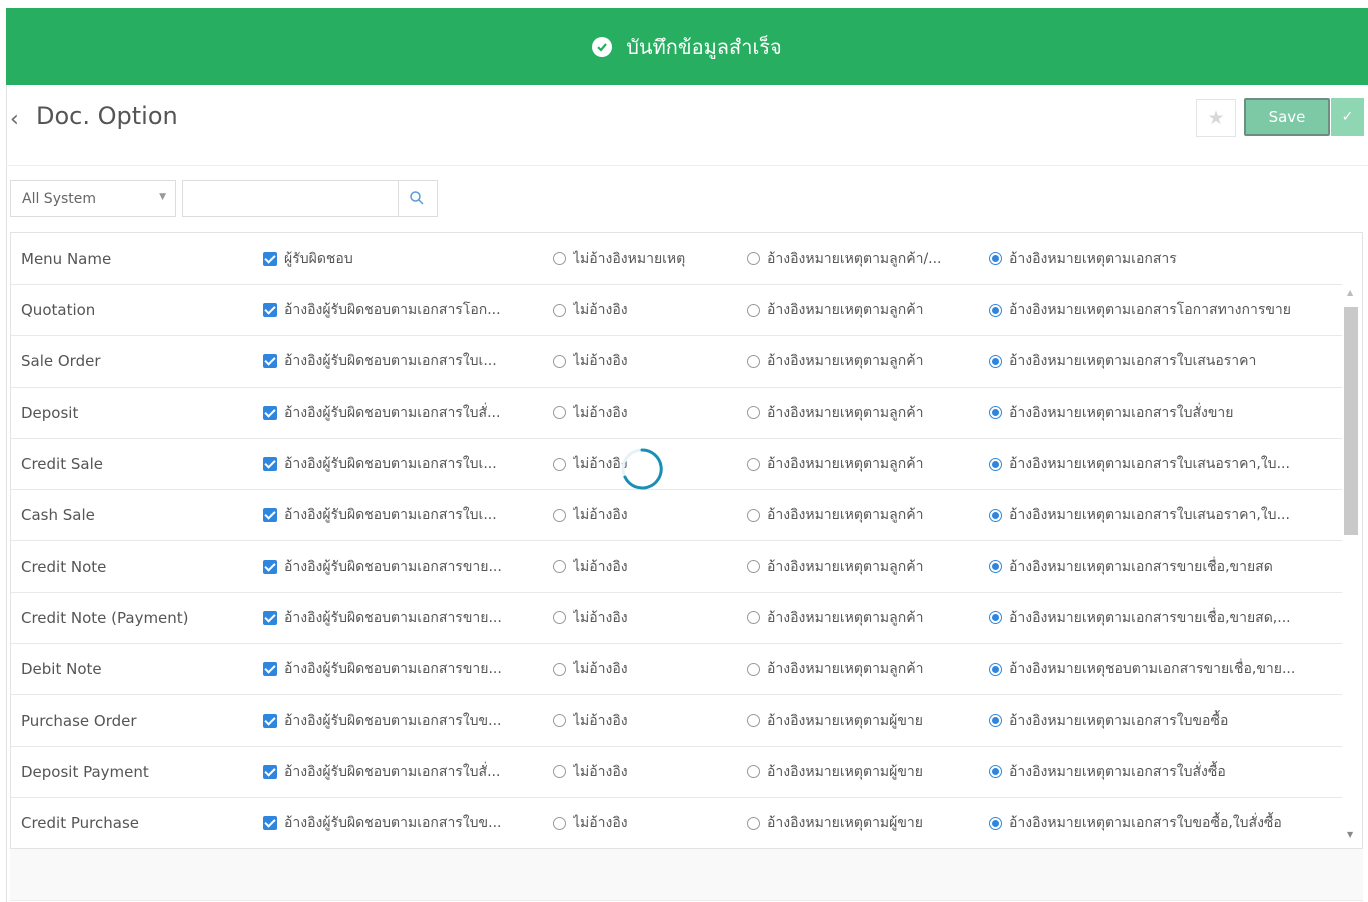  Describe the element at coordinates (93, 198) in the screenshot. I see `system-filter-select: All System ▼` at that location.